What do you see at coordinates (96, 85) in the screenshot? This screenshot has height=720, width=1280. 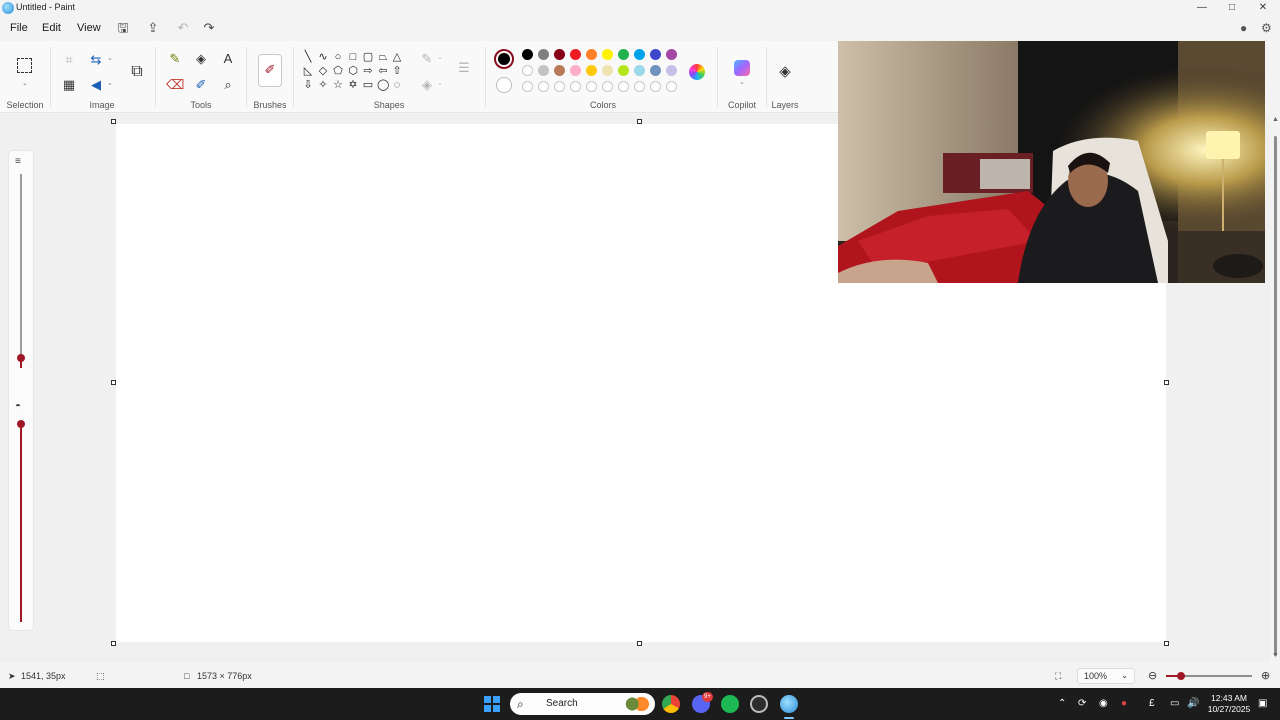 I see `rotate-icon: ◀` at bounding box center [96, 85].